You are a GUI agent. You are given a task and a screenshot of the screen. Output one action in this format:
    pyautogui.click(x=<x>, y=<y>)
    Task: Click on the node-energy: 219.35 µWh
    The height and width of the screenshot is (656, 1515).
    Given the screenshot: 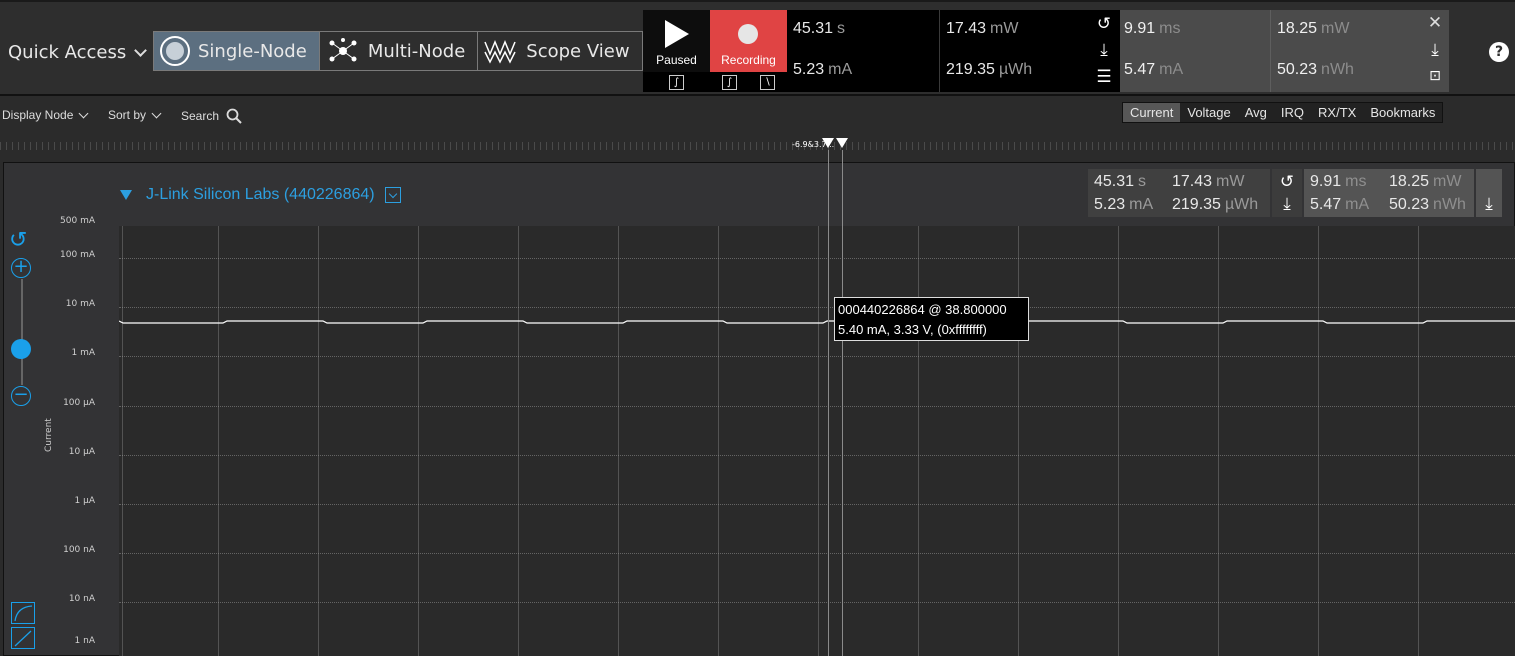 What is the action you would take?
    pyautogui.click(x=1215, y=204)
    